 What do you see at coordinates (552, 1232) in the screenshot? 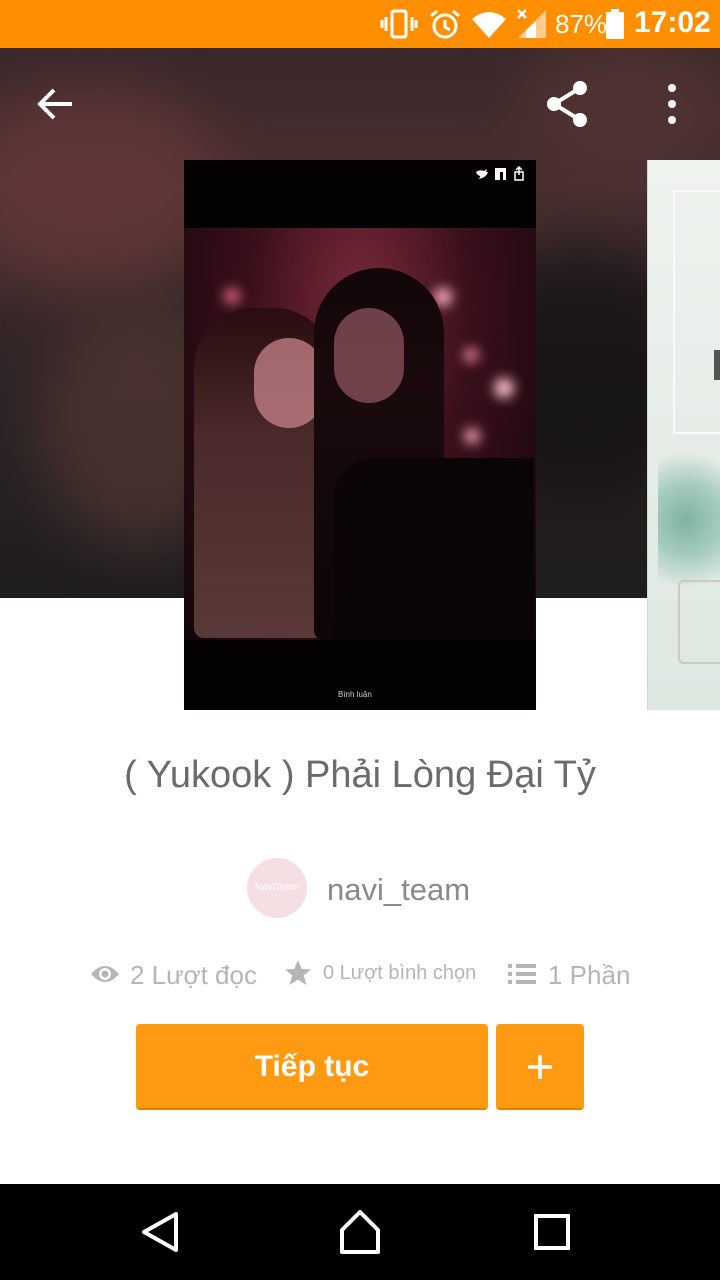
I see `nav-recents-icon` at bounding box center [552, 1232].